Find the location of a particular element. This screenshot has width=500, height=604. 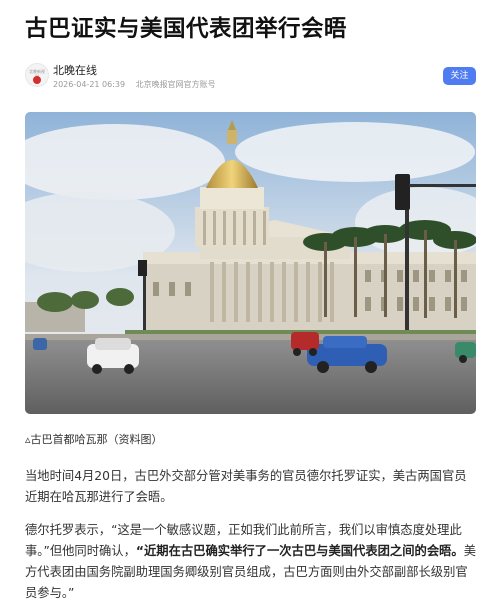

publish-time: 2026-04-21 06:39 is located at coordinates (89, 84).